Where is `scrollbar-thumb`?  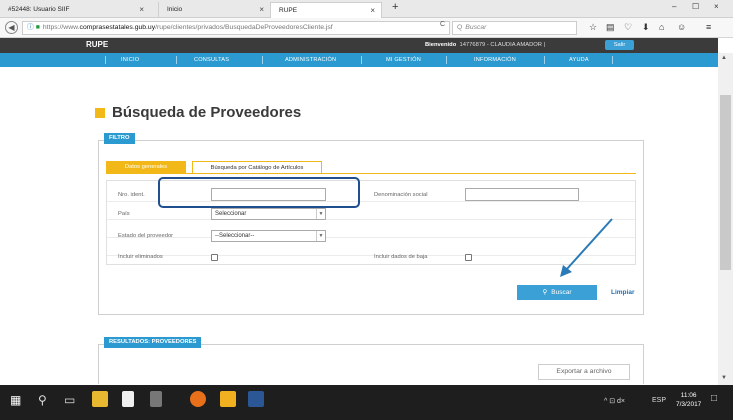 scrollbar-thumb is located at coordinates (725, 182).